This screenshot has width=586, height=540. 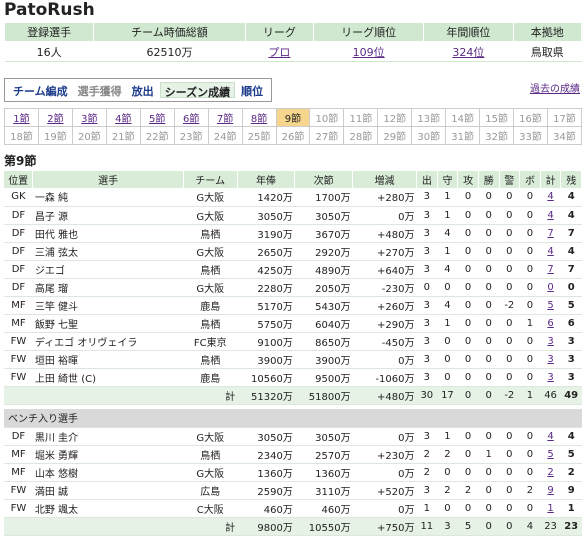 I want to click on tab-rank: 順位, so click(x=252, y=90).